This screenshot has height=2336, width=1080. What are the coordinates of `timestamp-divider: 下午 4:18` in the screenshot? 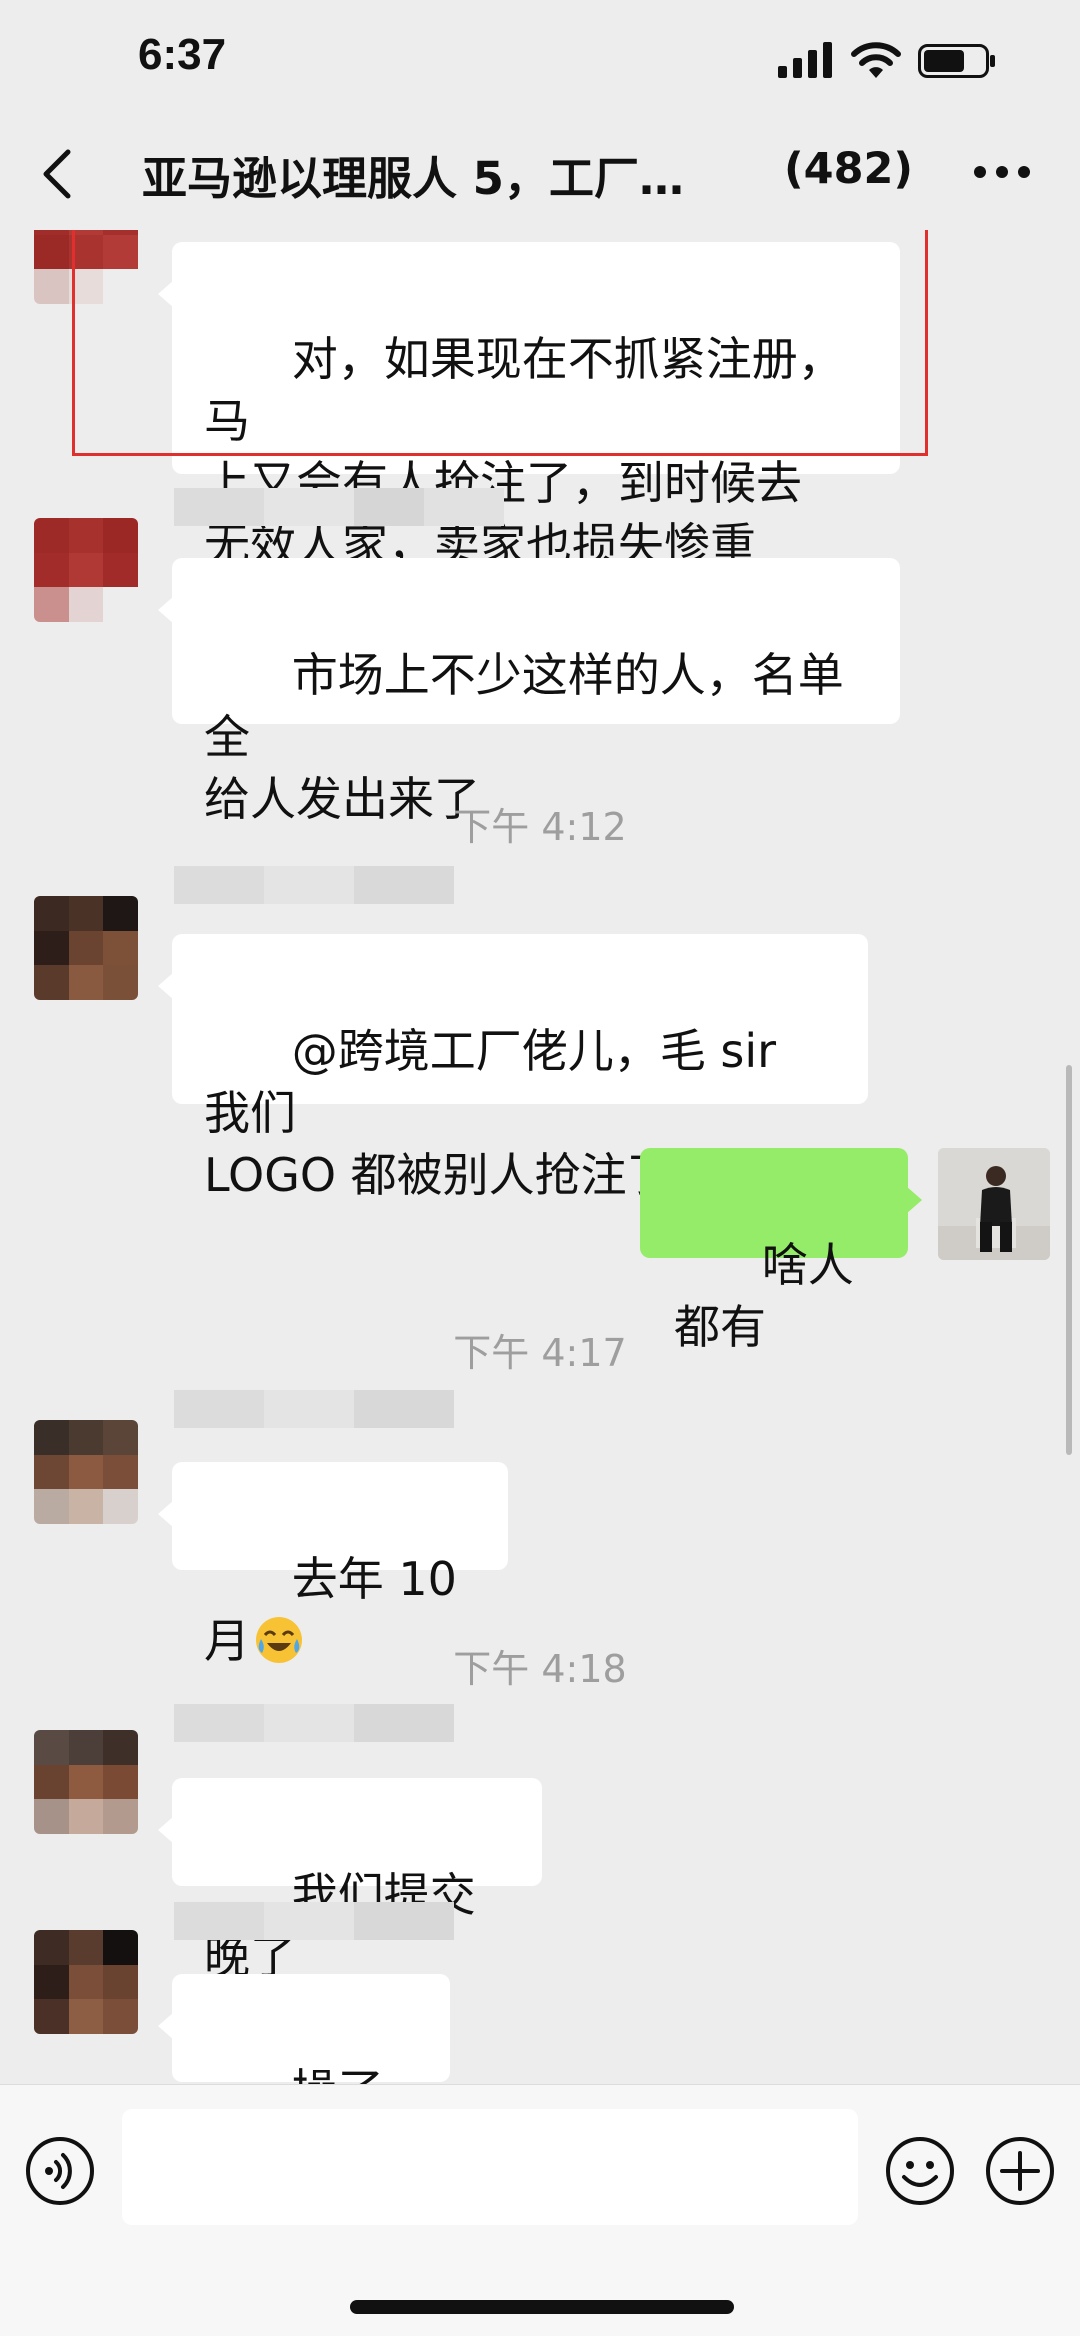 It's located at (540, 1669).